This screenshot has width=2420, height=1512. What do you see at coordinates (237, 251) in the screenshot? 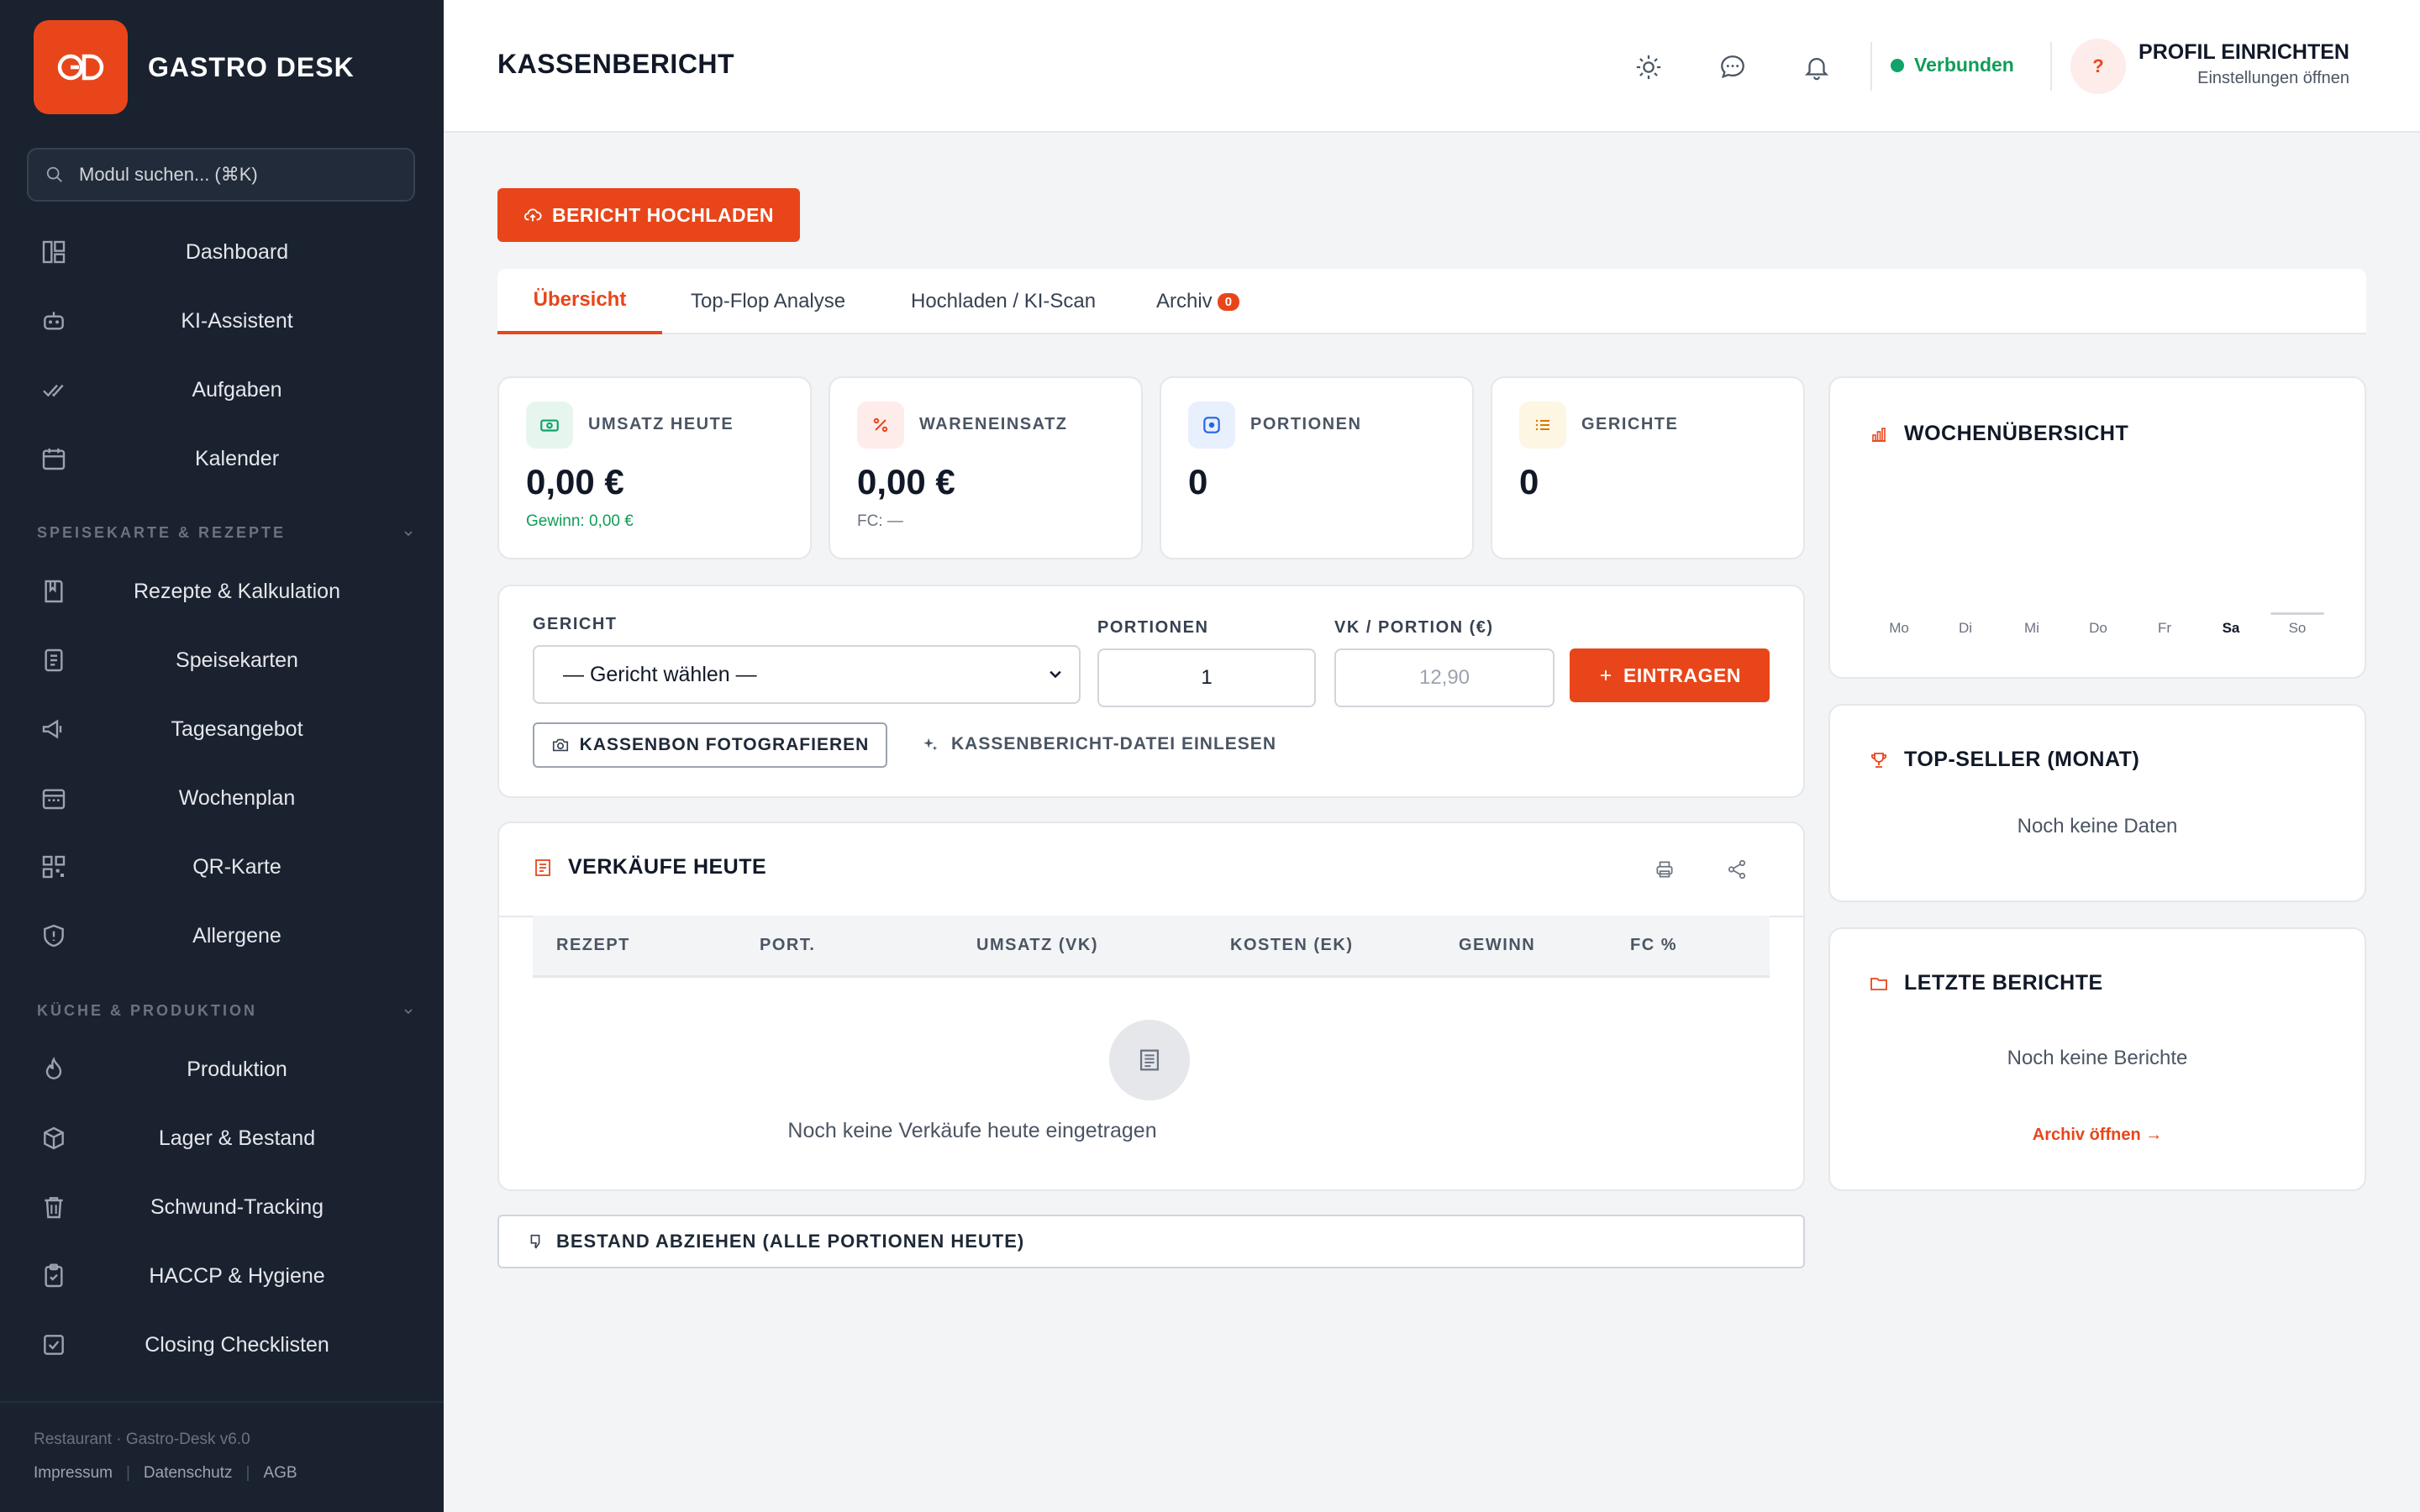
I see `nav-label: Dashboard` at bounding box center [237, 251].